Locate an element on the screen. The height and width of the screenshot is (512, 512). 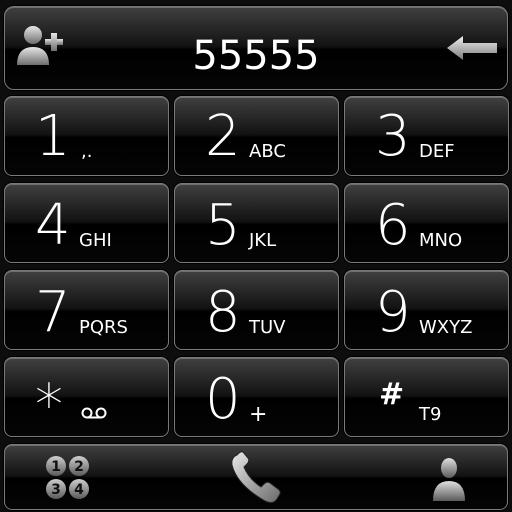
key-6: 6 MNO is located at coordinates (426, 223).